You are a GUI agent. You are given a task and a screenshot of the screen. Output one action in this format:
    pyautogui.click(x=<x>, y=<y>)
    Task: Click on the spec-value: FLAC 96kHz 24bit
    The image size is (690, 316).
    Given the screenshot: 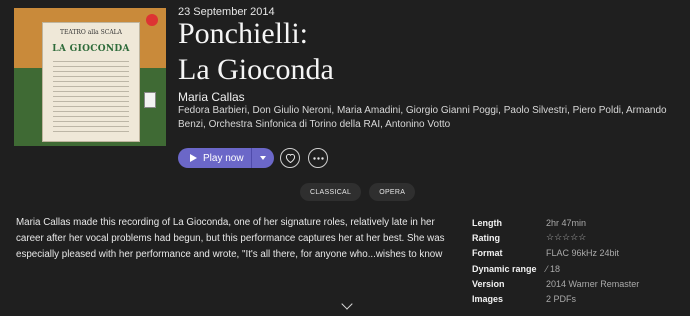 What is the action you would take?
    pyautogui.click(x=583, y=253)
    